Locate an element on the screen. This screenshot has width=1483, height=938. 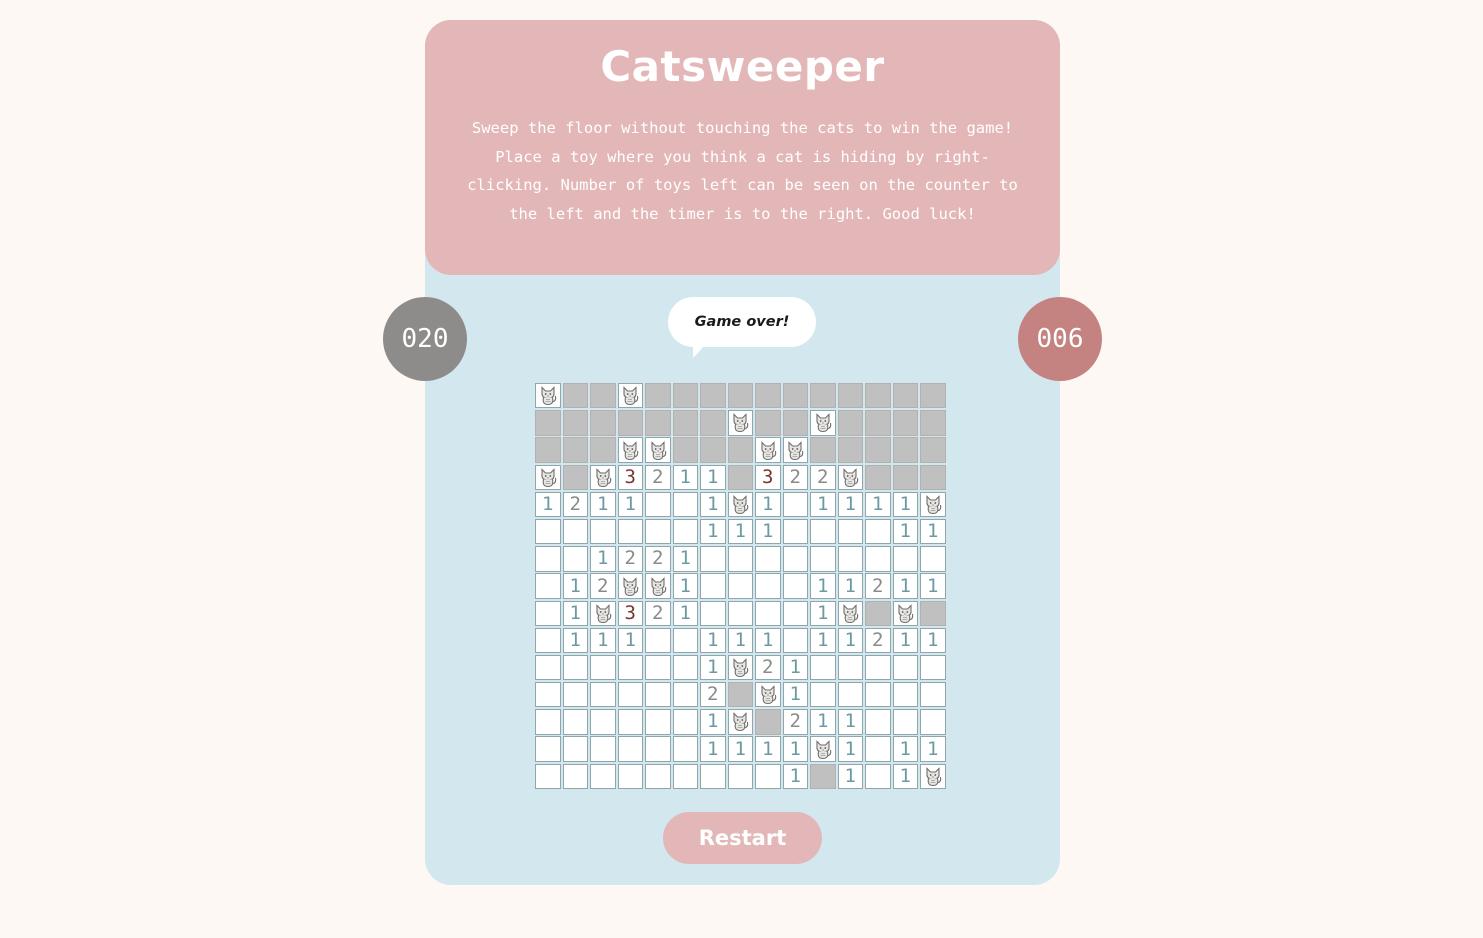
number-tile: 3 is located at coordinates (630, 613).